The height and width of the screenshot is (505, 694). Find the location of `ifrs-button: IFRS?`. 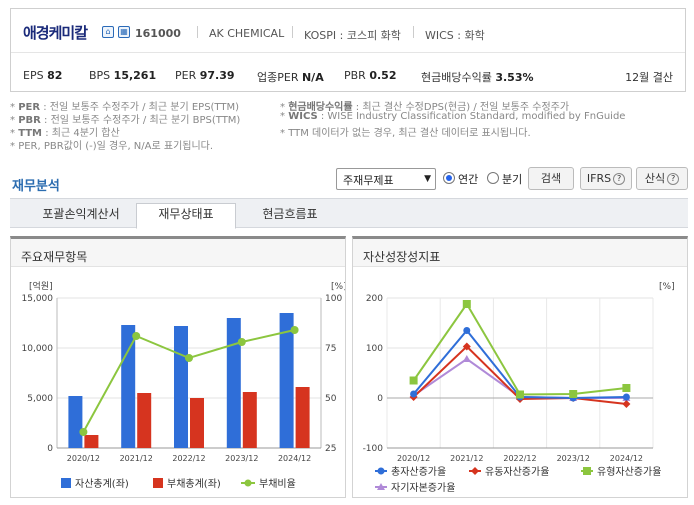

ifrs-button: IFRS? is located at coordinates (606, 178).